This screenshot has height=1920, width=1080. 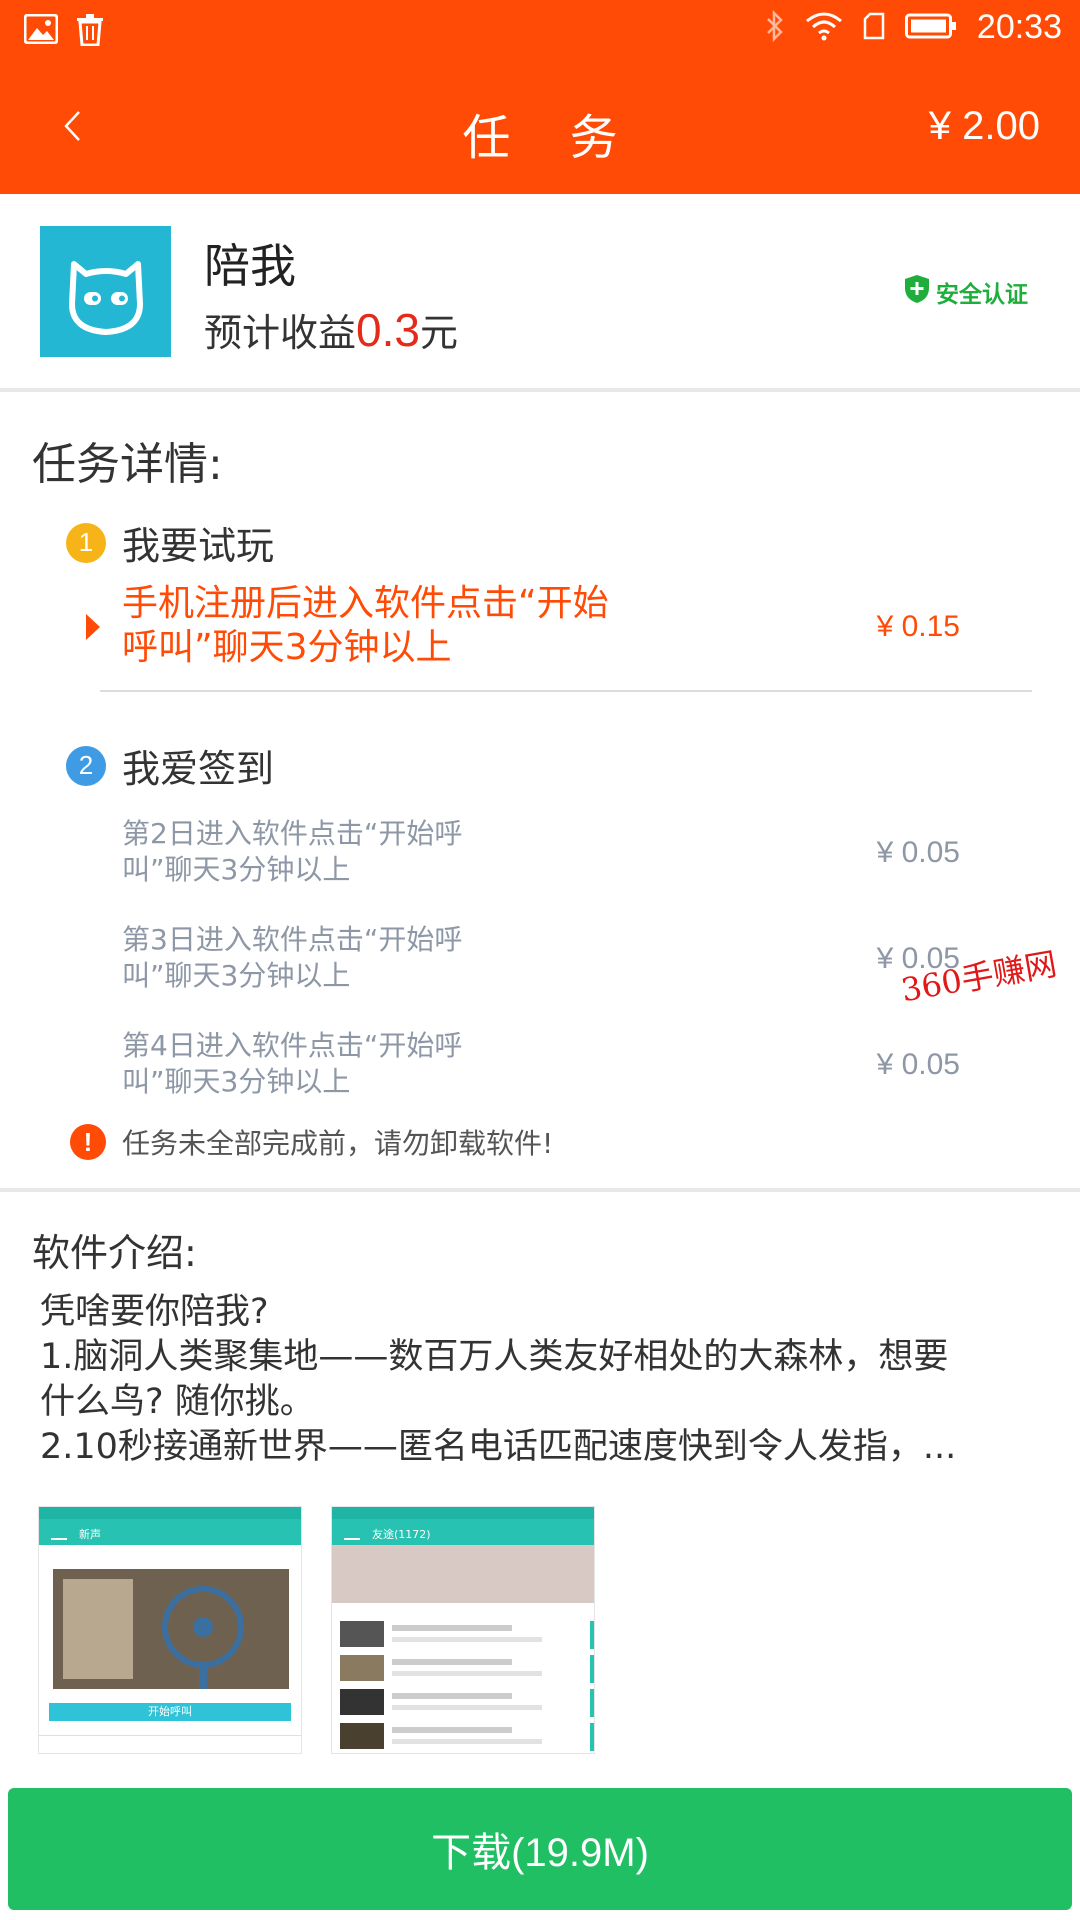 I want to click on app-screenshot-2: 友途(1172), so click(x=463, y=1630).